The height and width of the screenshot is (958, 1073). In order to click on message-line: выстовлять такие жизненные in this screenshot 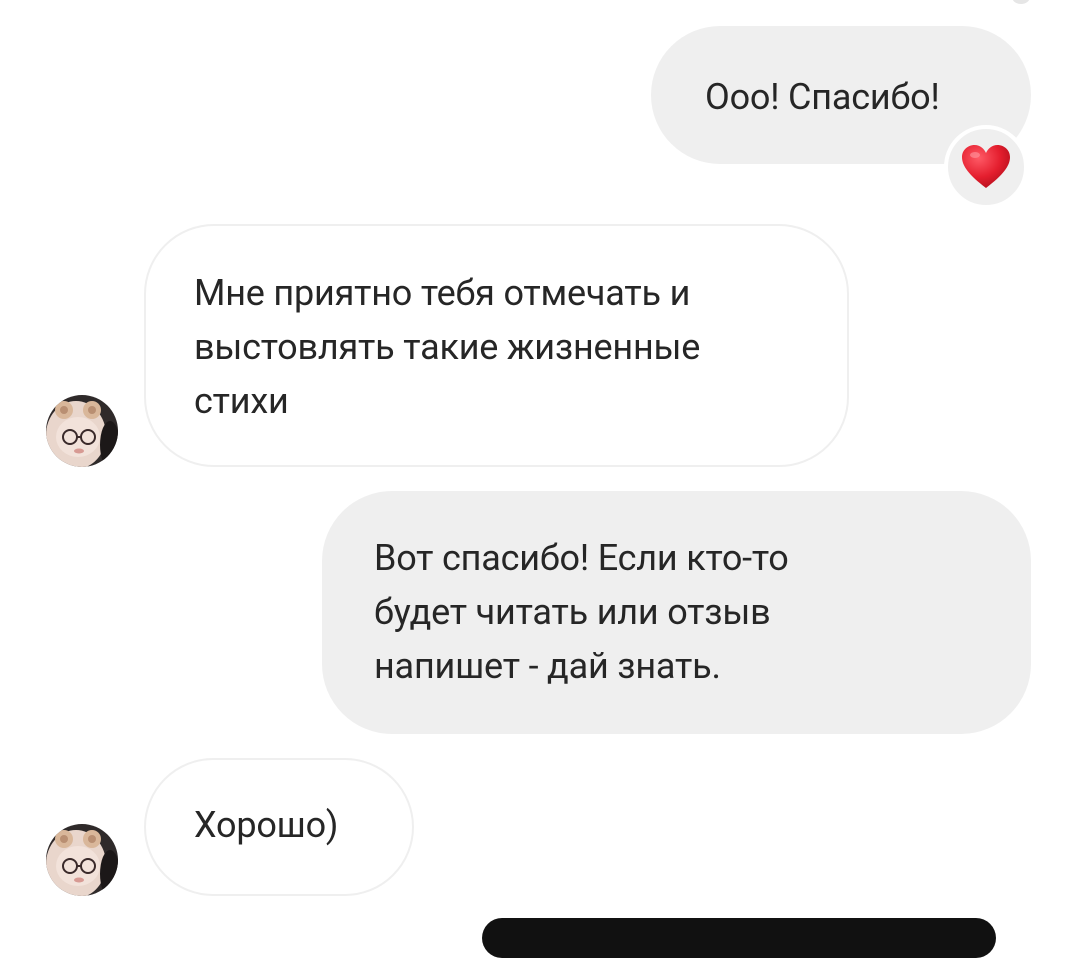, I will do `click(447, 347)`.